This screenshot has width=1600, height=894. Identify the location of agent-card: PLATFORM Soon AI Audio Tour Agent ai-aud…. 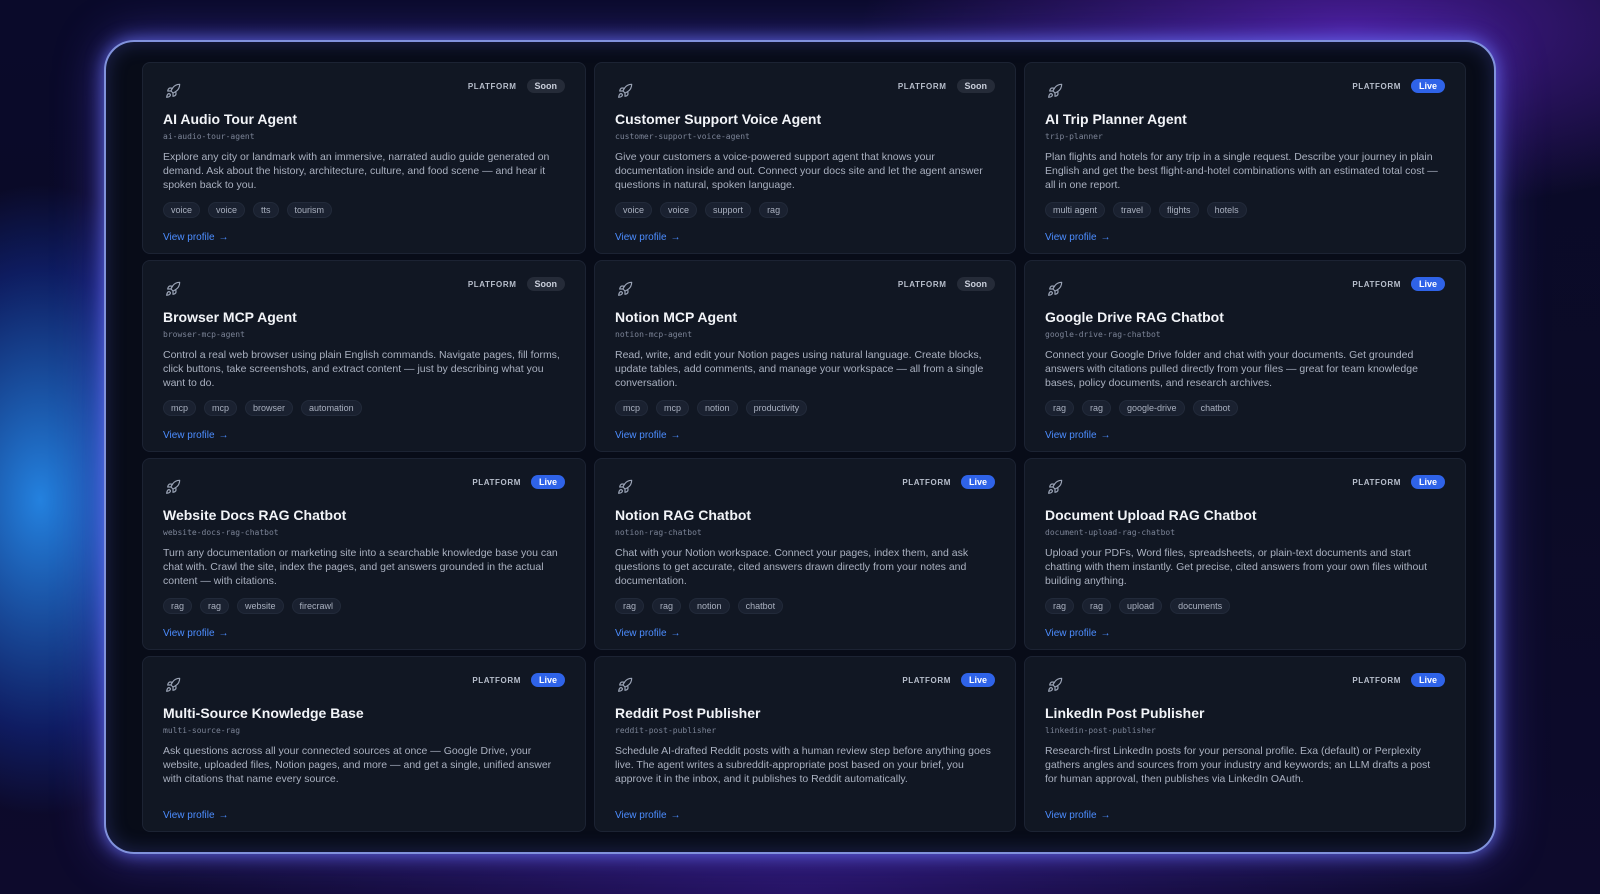
(364, 158).